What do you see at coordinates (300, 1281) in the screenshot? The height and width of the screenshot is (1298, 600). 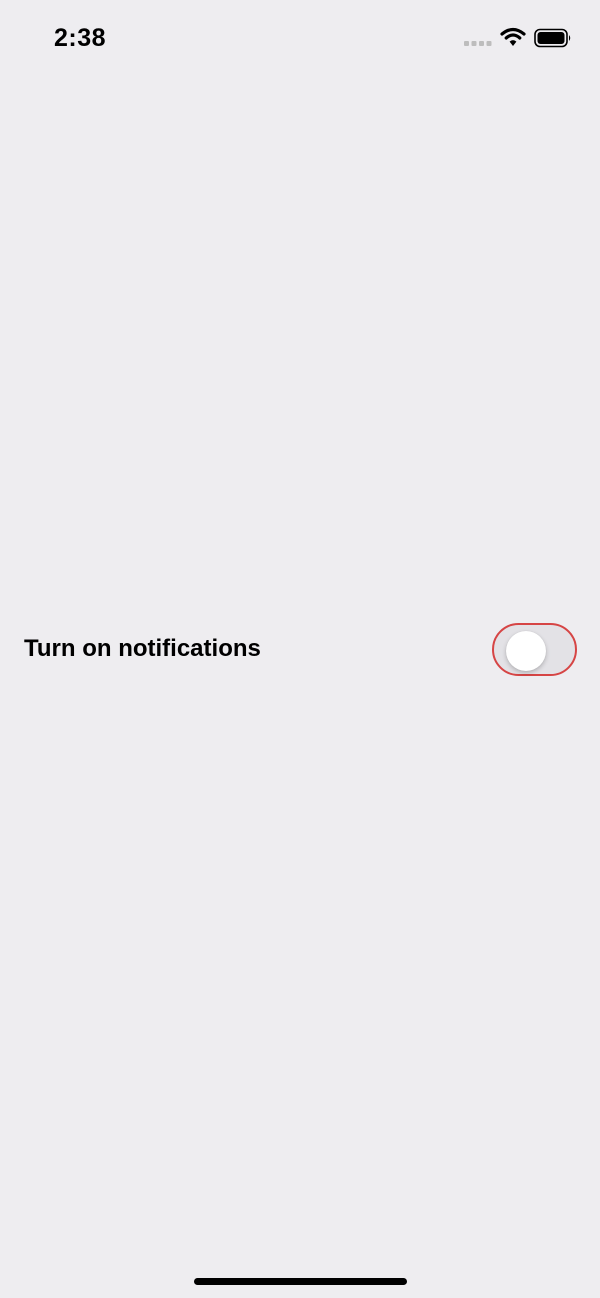 I see `home-indicator` at bounding box center [300, 1281].